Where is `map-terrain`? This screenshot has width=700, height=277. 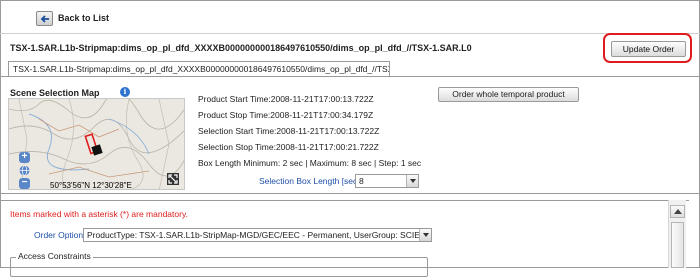
map-terrain is located at coordinates (96, 144).